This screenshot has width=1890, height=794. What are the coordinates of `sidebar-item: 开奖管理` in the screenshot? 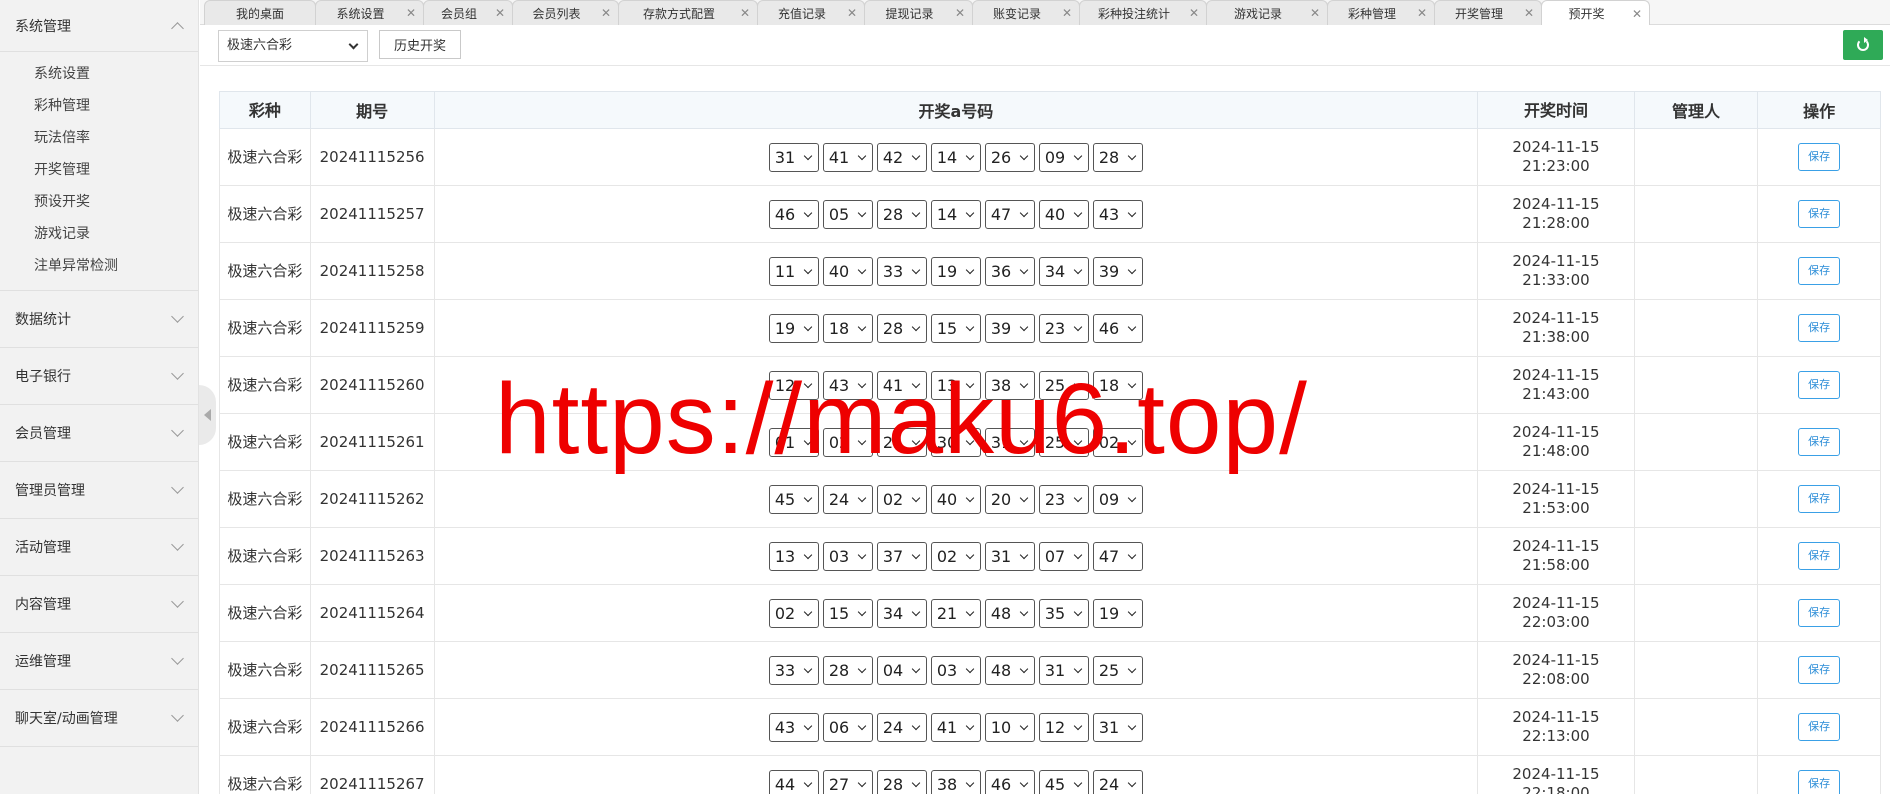 It's located at (99, 170).